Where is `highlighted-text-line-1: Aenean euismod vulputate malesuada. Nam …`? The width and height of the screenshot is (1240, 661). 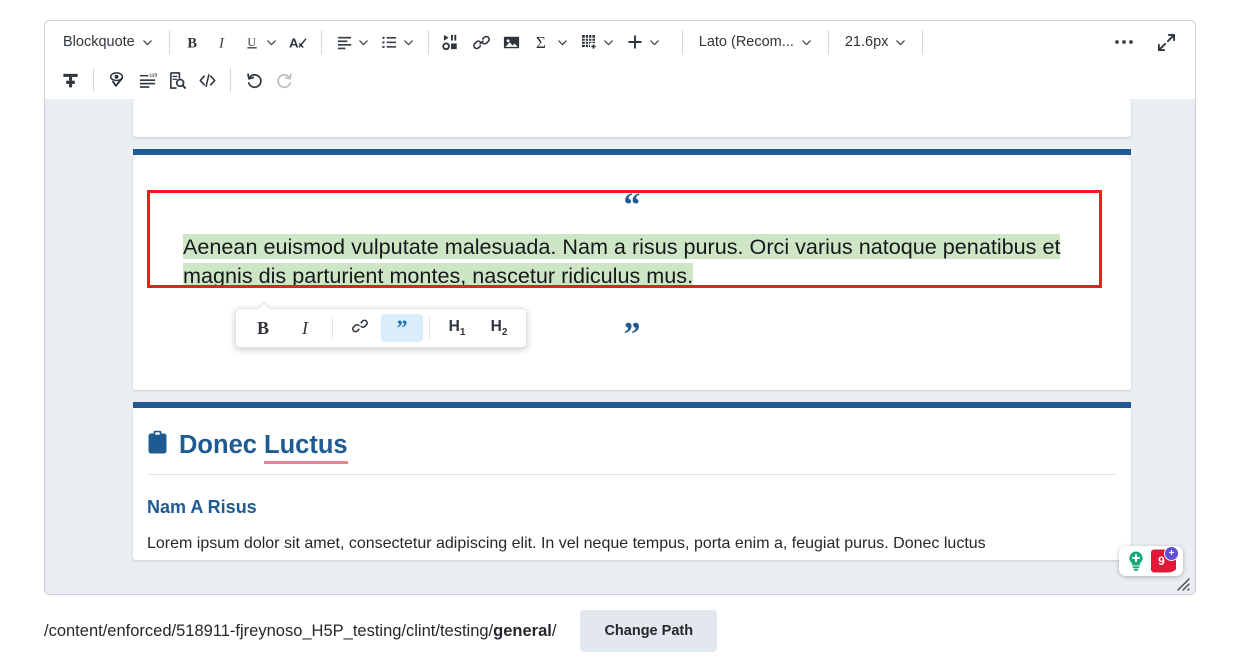
highlighted-text-line-1: Aenean euismod vulputate malesuada. Nam … is located at coordinates (622, 246).